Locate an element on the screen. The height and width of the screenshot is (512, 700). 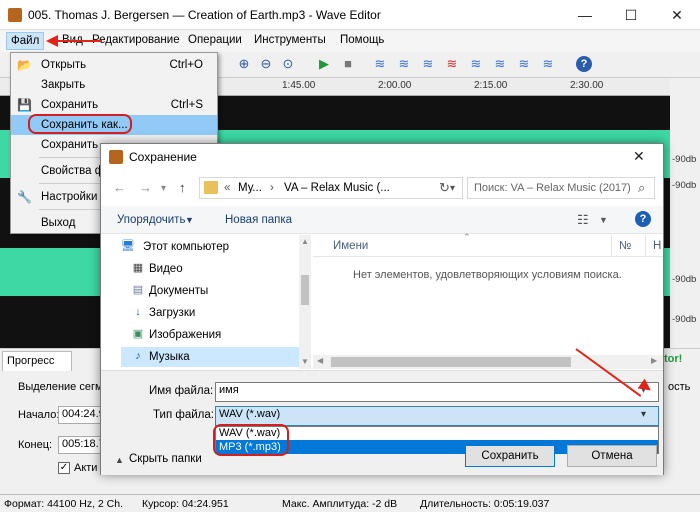
filetype-label: Тип файла: is located at coordinates (183, 415).